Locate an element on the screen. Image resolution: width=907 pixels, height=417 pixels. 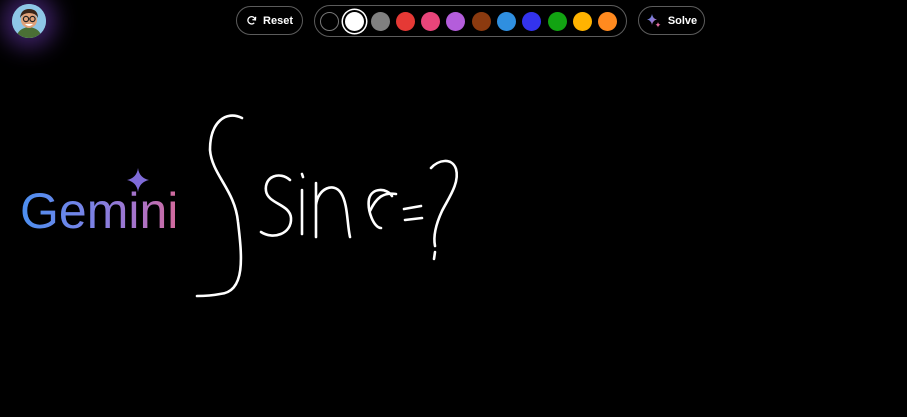
gemini-logo-text: Gemini is located at coordinates (99, 211).